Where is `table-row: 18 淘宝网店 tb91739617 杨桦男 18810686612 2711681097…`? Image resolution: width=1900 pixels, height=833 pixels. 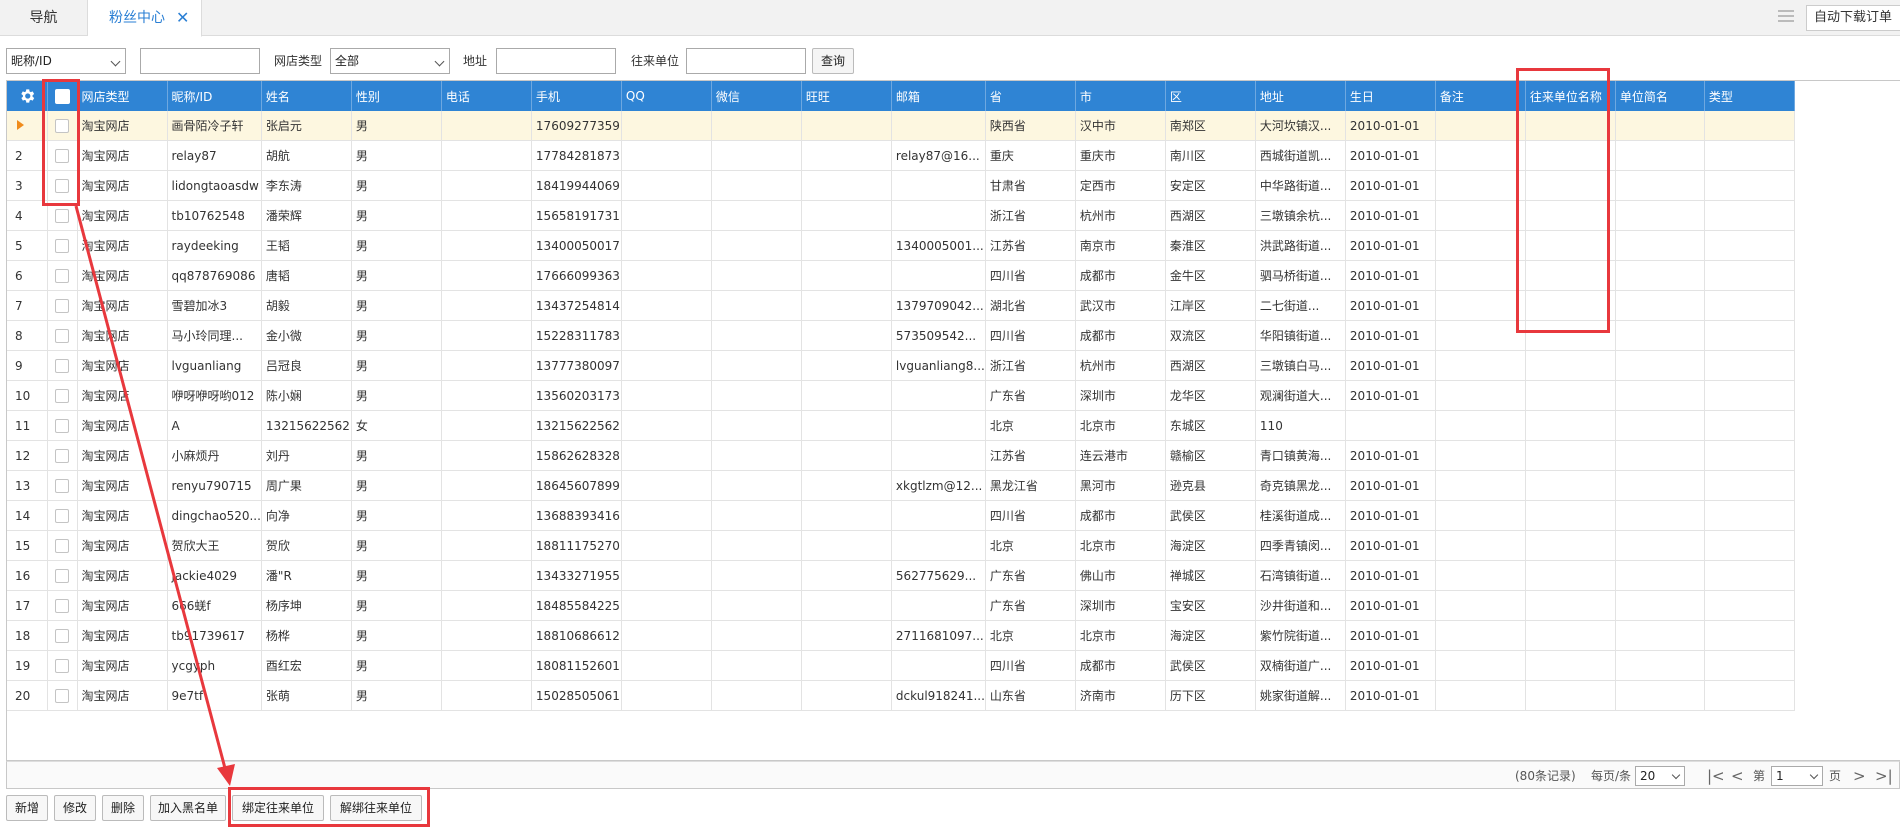
table-row: 18 淘宝网店 tb91739617 杨桦男 18810686612 2711681097… is located at coordinates (901, 635).